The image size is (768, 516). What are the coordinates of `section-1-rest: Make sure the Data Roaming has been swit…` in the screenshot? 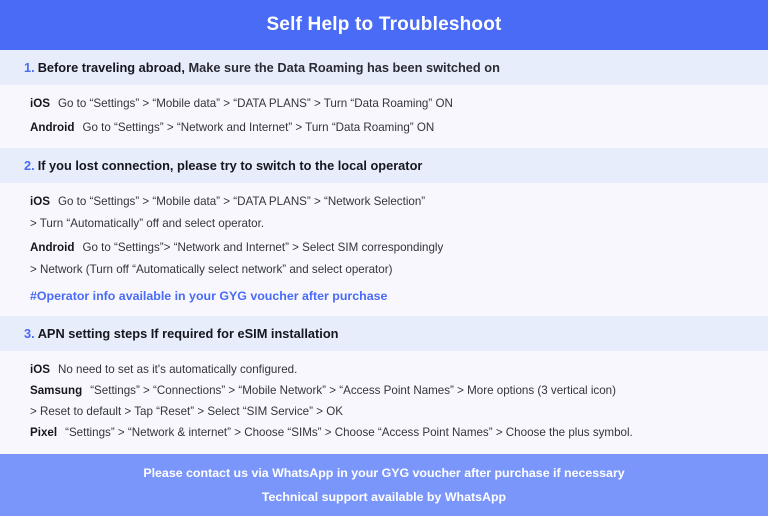 It's located at (342, 67).